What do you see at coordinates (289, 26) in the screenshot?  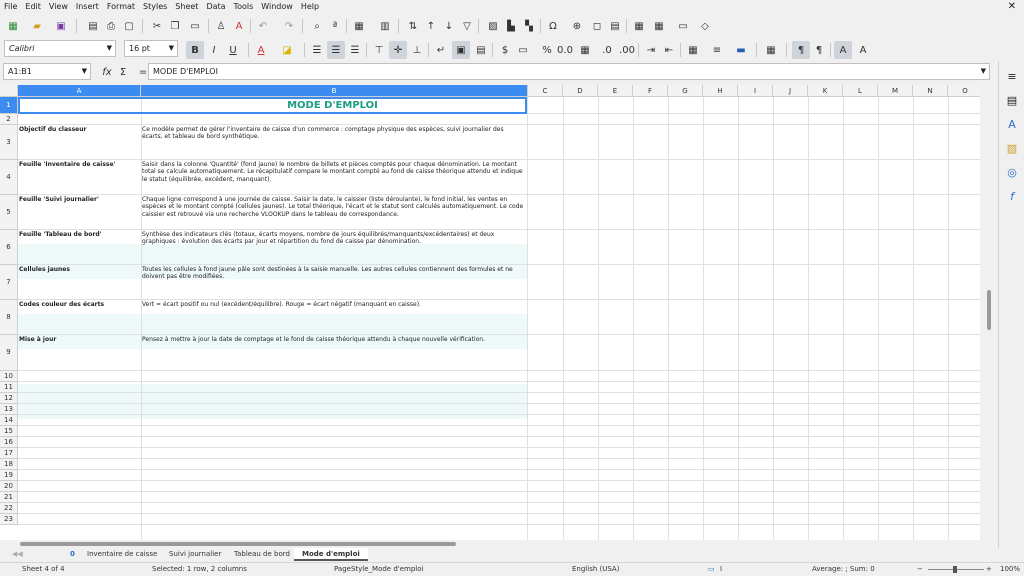 I see `redo-icon: ↷` at bounding box center [289, 26].